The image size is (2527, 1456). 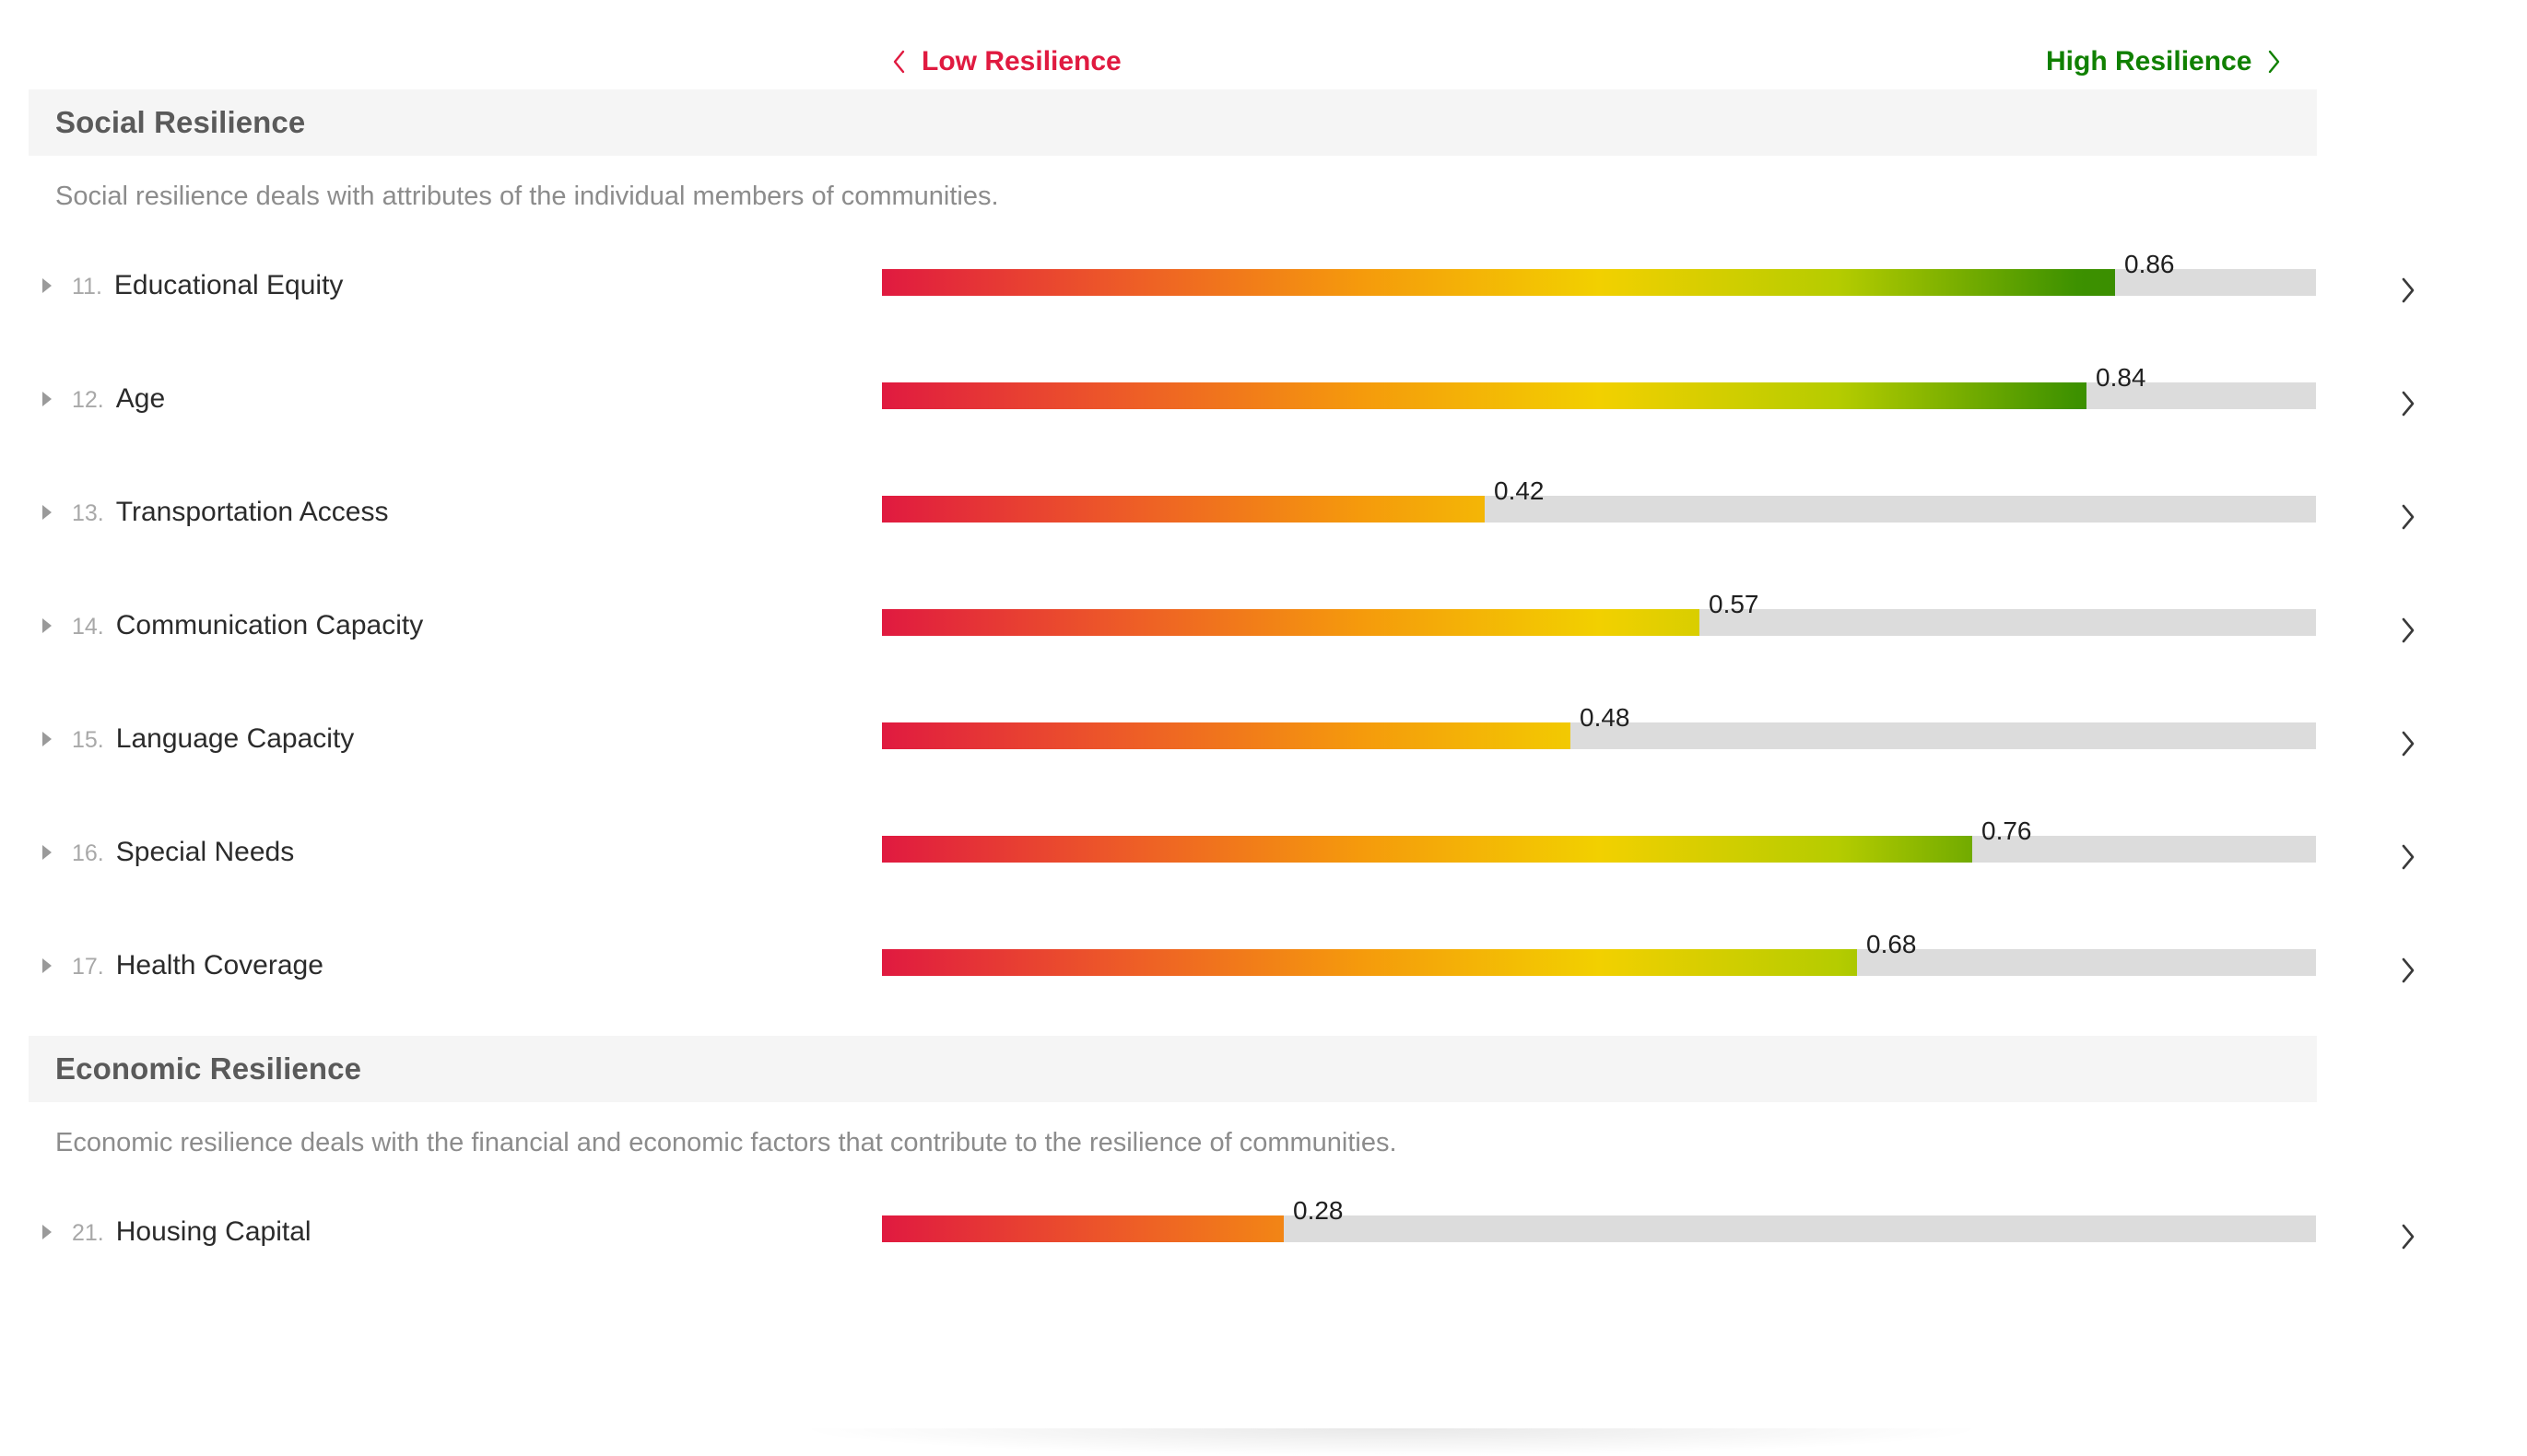 I want to click on resilience-bar-value: 0.86, so click(x=2149, y=264).